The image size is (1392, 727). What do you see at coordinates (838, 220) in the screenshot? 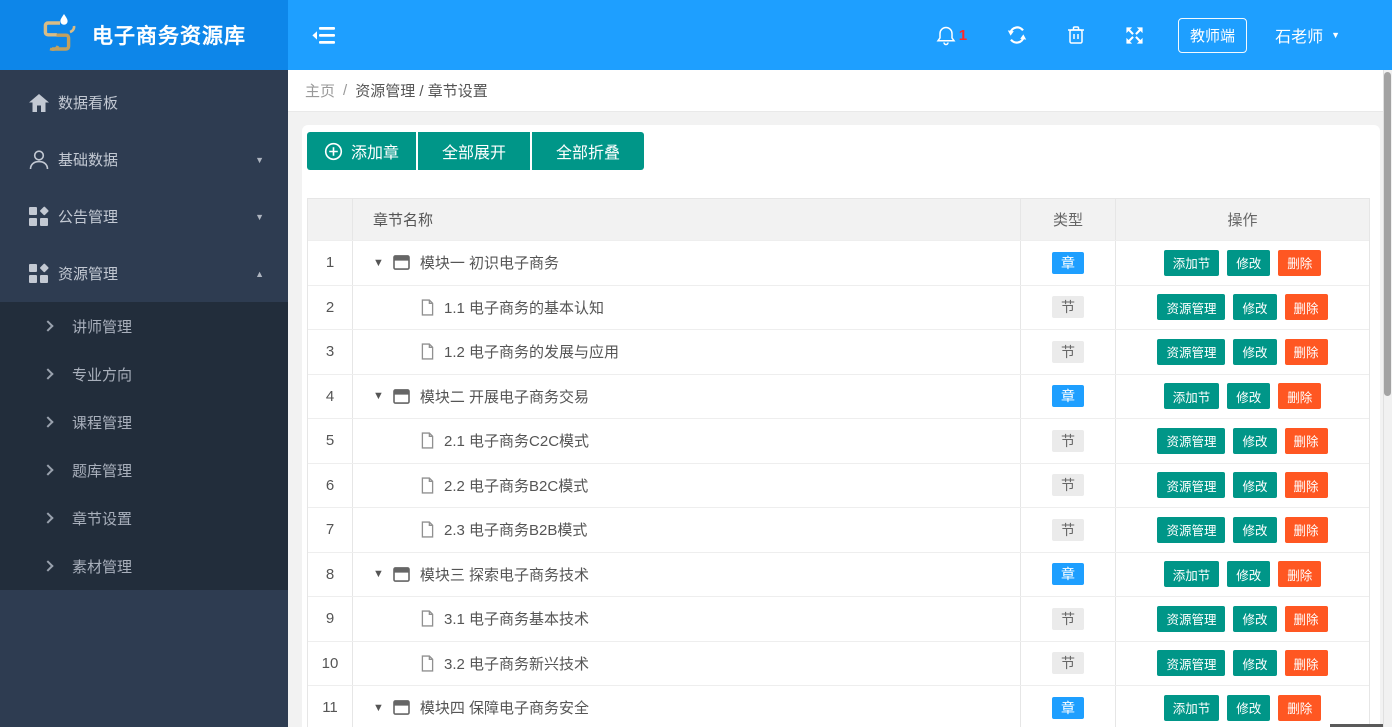
I see `table-header-row: 章节名称 类型 操作` at bounding box center [838, 220].